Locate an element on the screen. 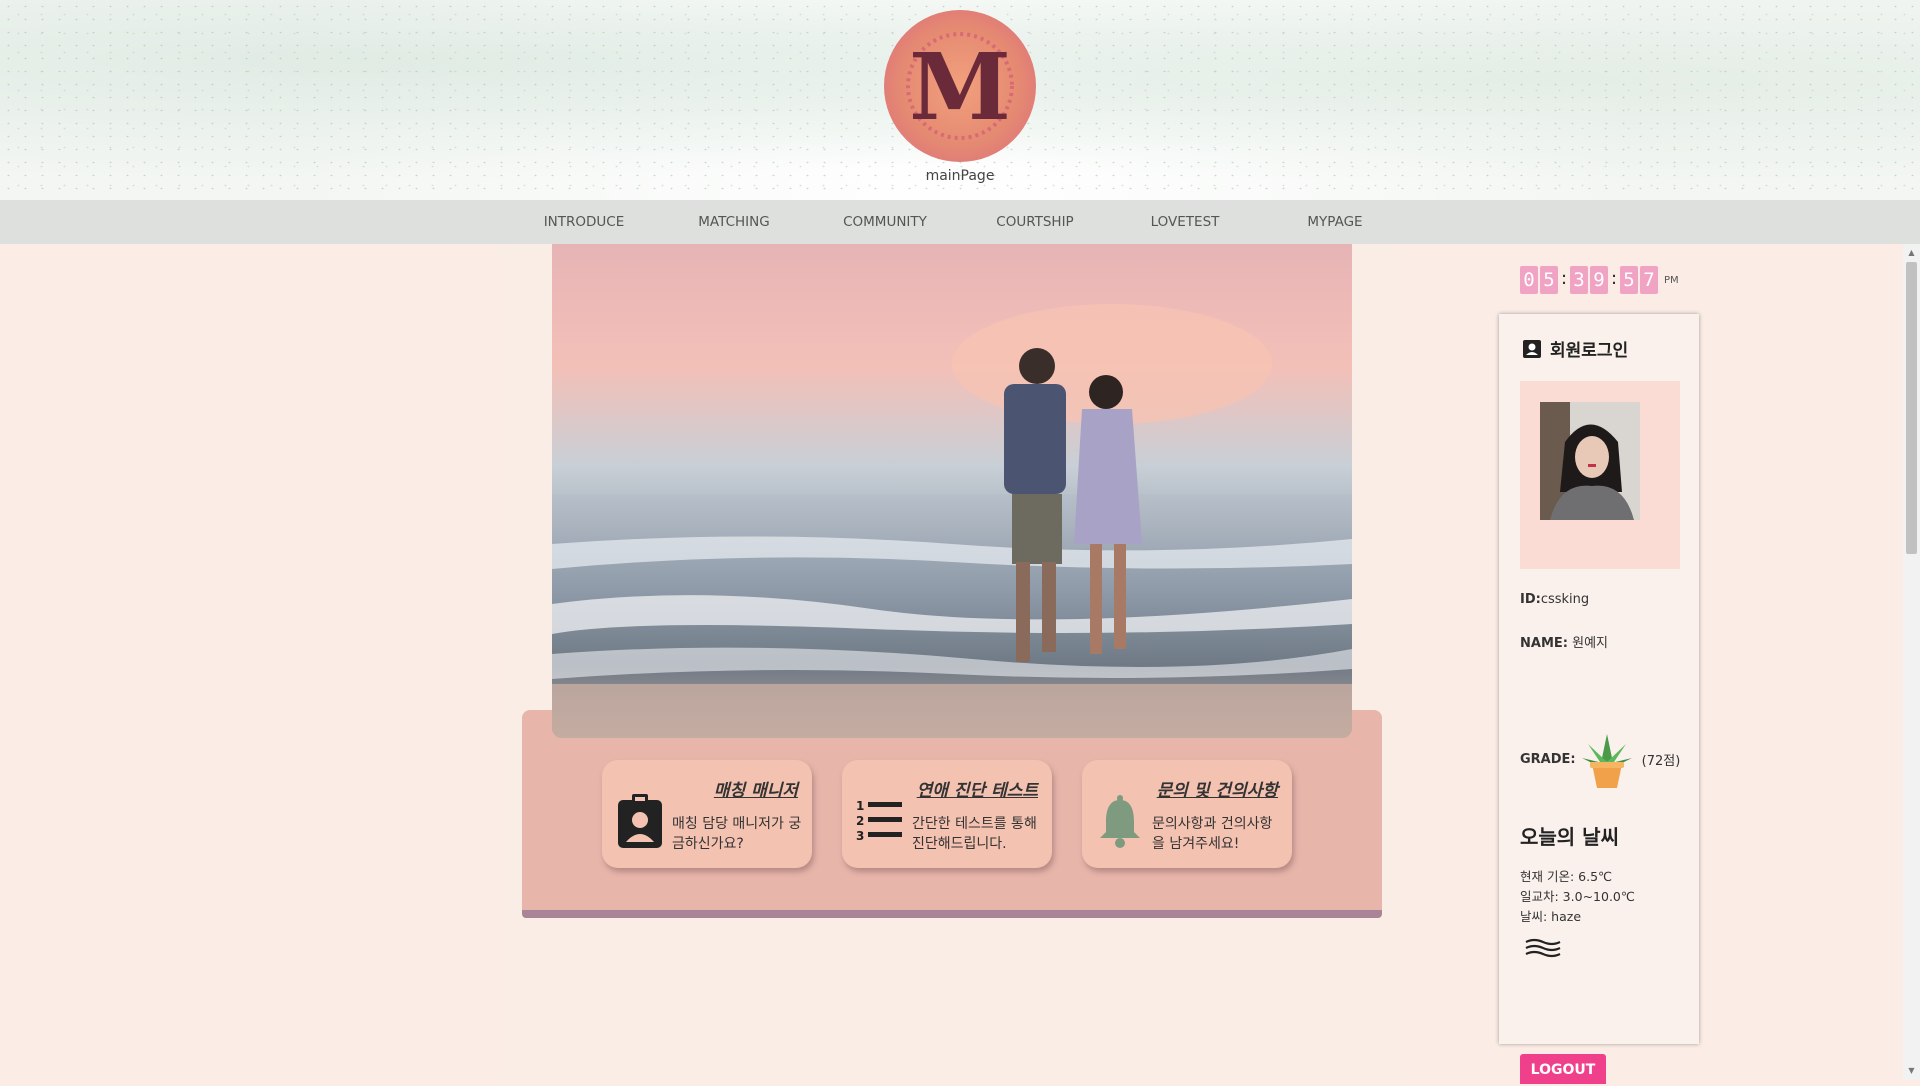  user-grade: GRADE: (72점) is located at coordinates (1600, 759).